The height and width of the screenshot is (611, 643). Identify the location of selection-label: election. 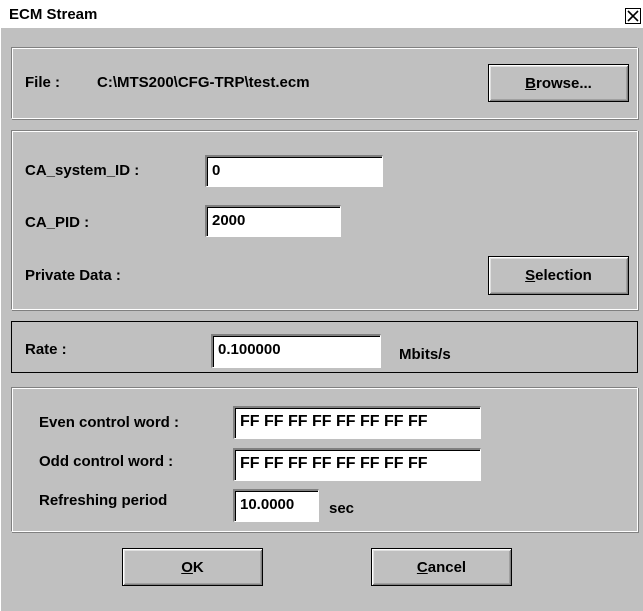
(563, 275).